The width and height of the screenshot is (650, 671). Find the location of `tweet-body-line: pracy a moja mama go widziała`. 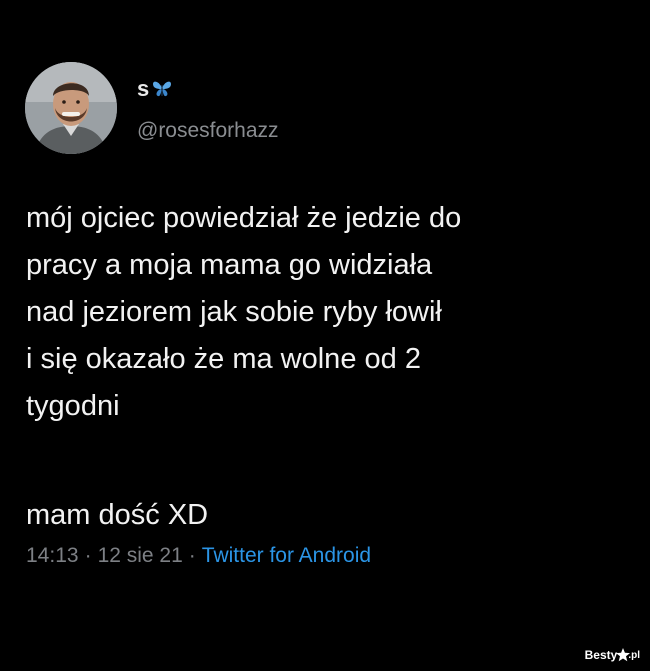

tweet-body-line: pracy a moja mama go widziała is located at coordinates (229, 265).